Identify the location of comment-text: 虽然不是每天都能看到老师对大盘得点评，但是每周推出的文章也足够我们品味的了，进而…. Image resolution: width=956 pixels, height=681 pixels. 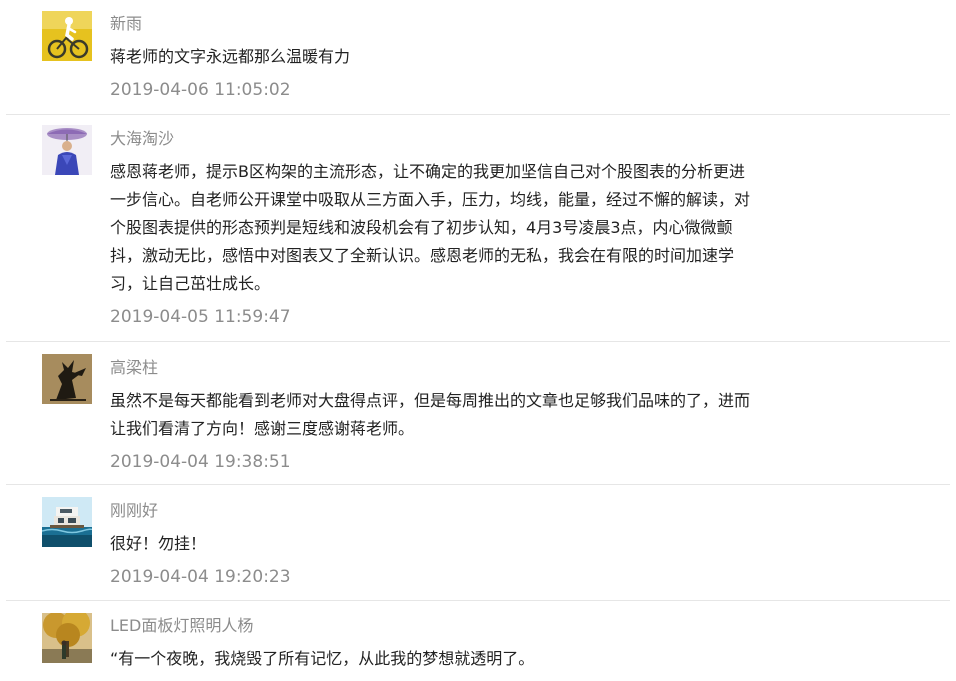
(430, 414).